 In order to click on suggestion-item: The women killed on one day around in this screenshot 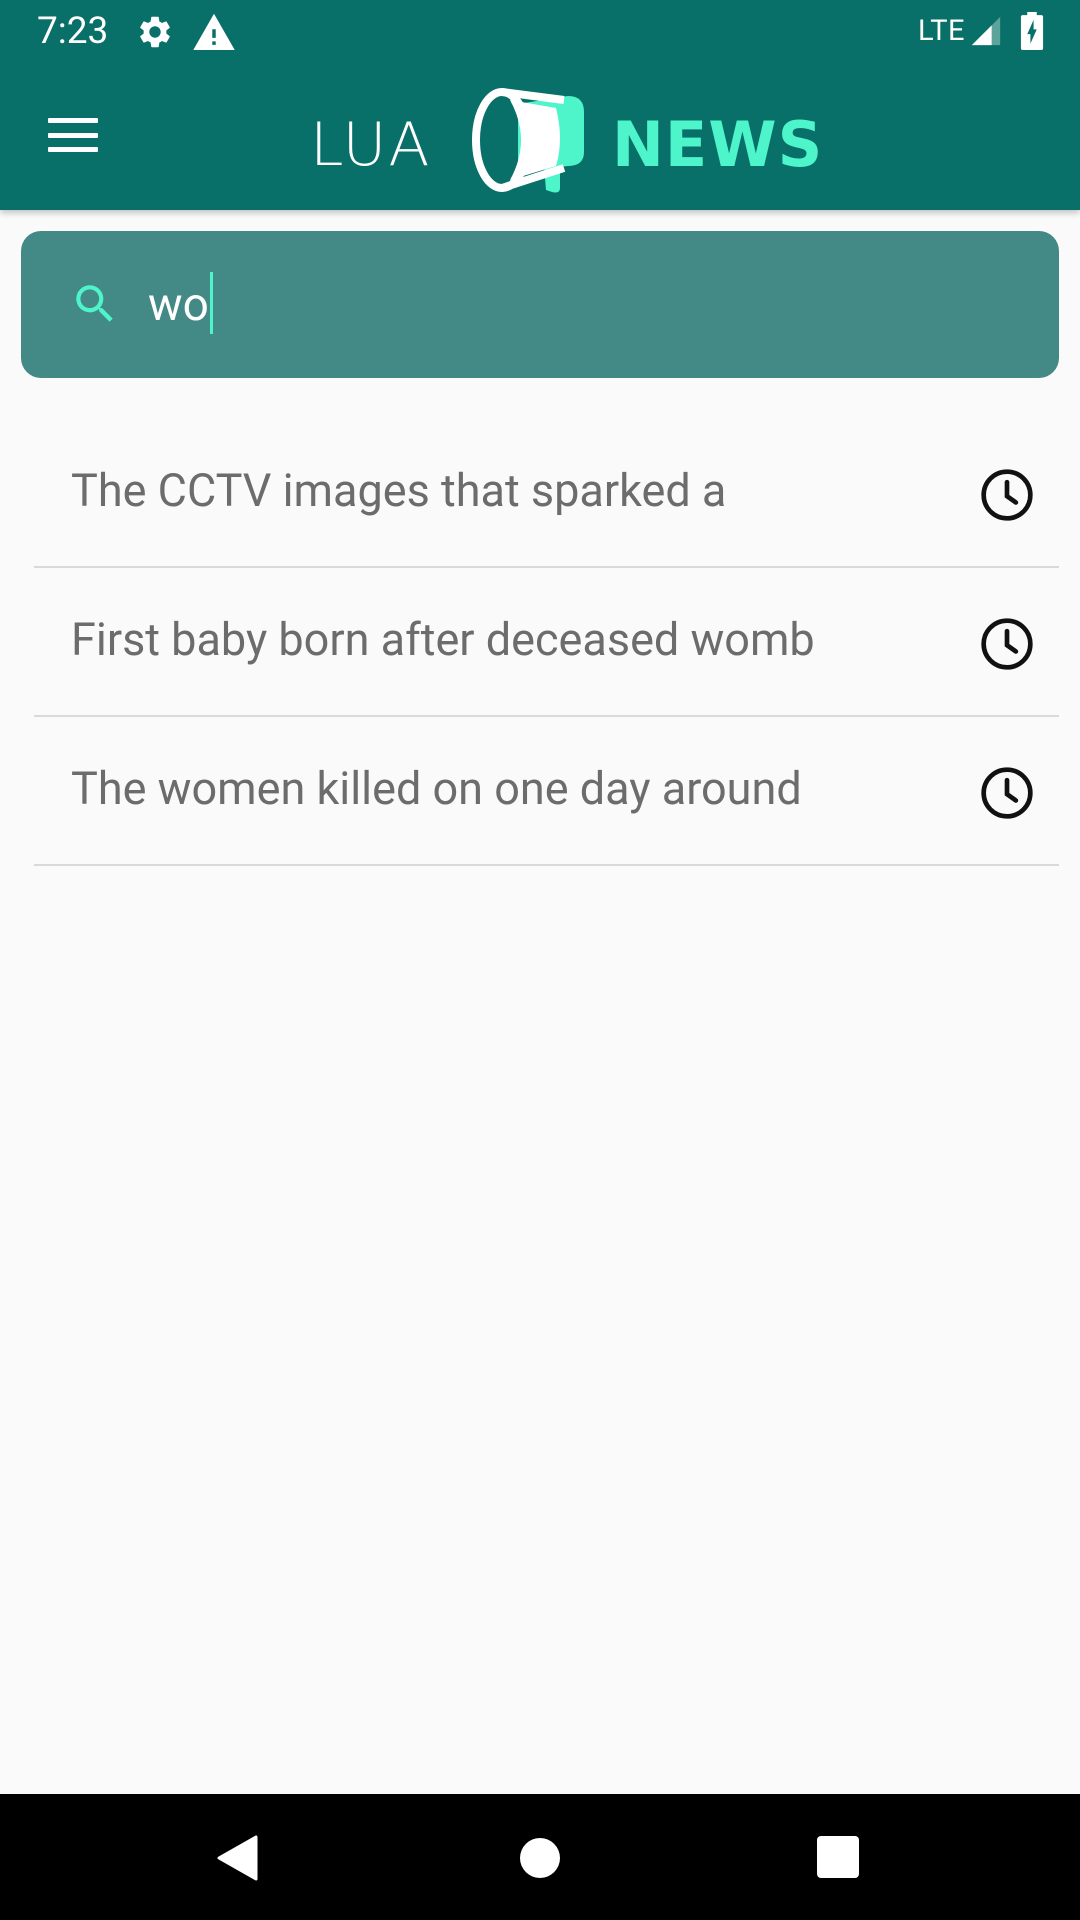, I will do `click(546, 791)`.